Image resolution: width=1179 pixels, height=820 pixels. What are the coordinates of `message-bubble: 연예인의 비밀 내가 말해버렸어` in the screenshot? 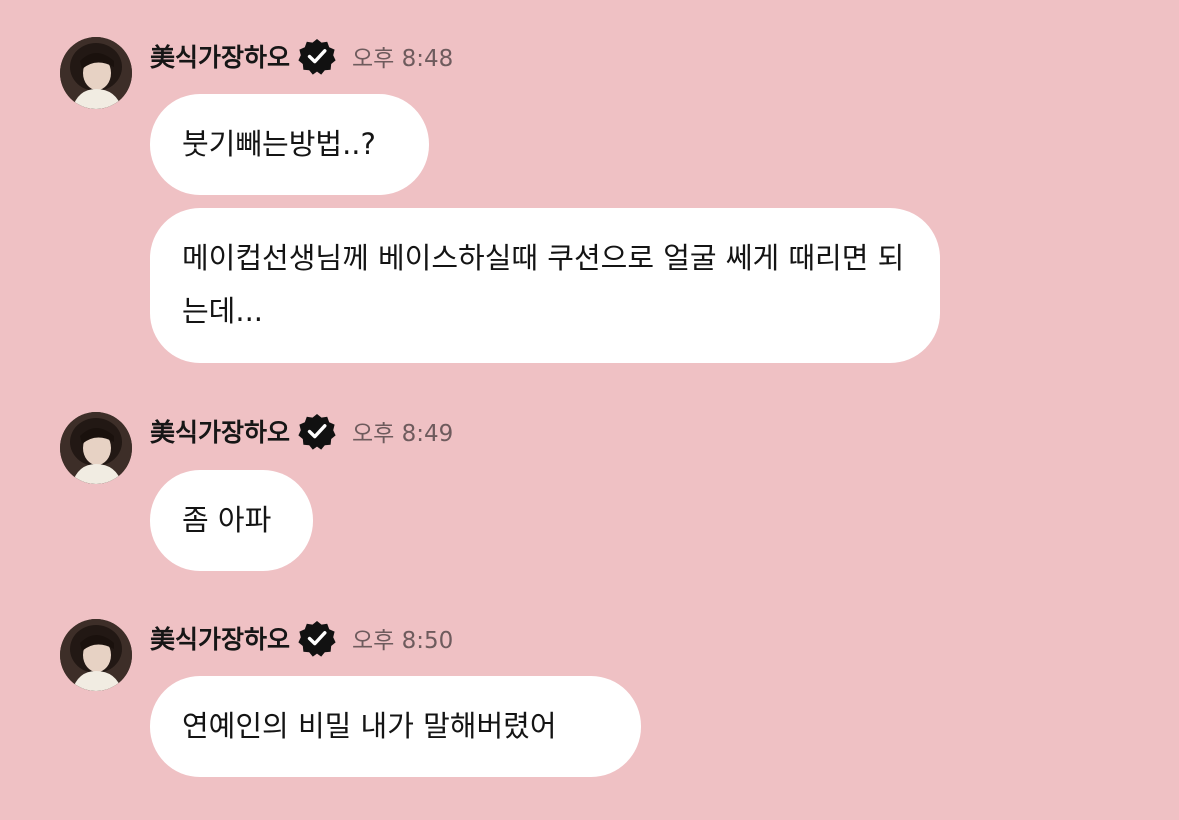 It's located at (395, 726).